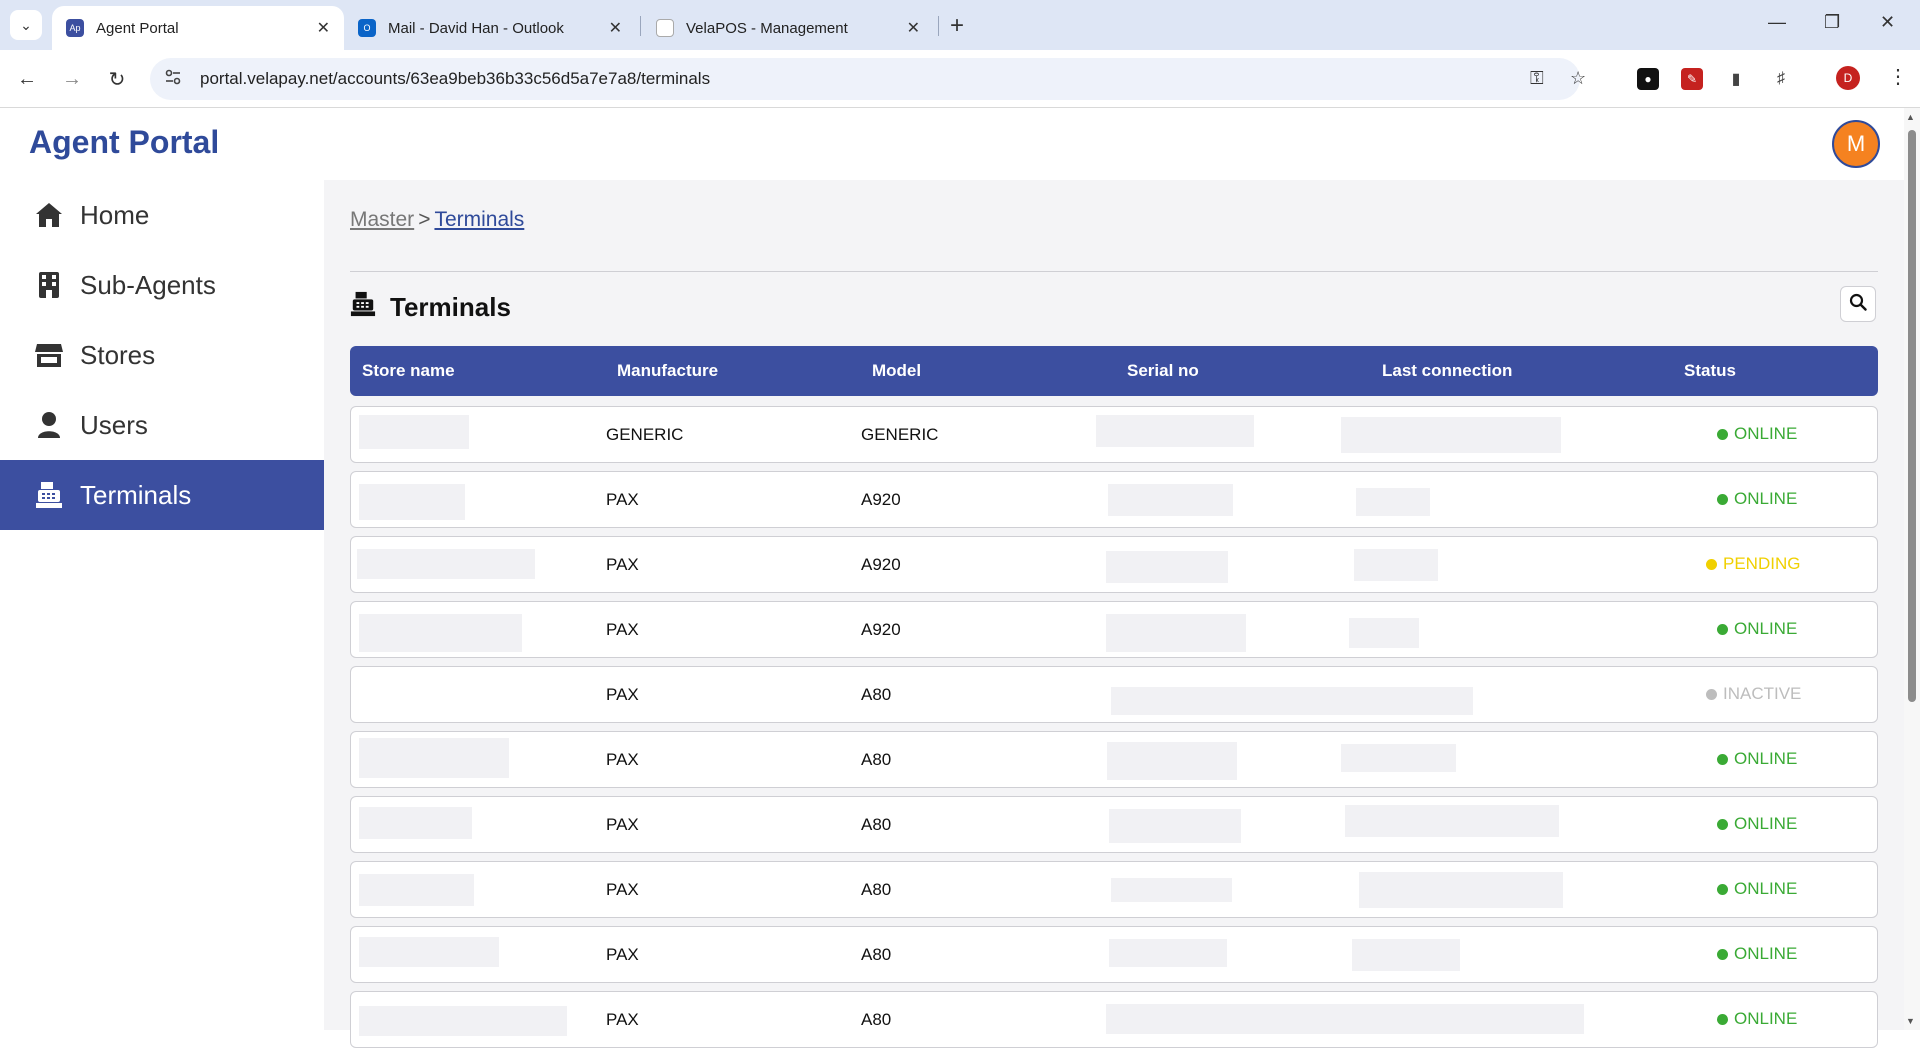 This screenshot has width=1920, height=1048. I want to click on minimize-icon: —, so click(1777, 22).